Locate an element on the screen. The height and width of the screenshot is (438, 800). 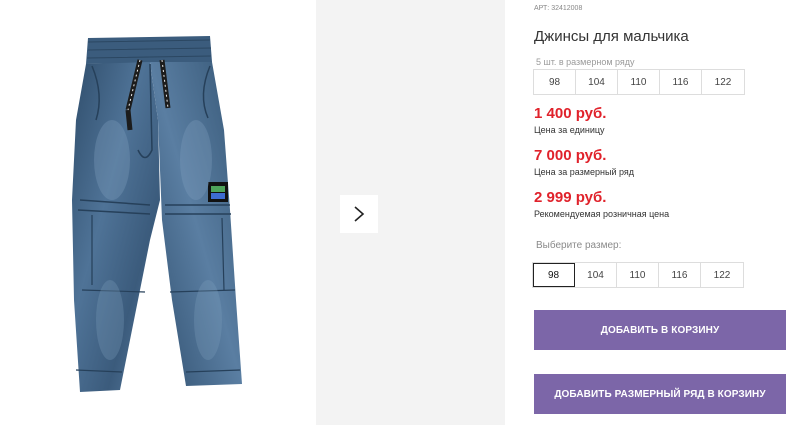
unit-price: 1 400 руб. is located at coordinates (570, 113).